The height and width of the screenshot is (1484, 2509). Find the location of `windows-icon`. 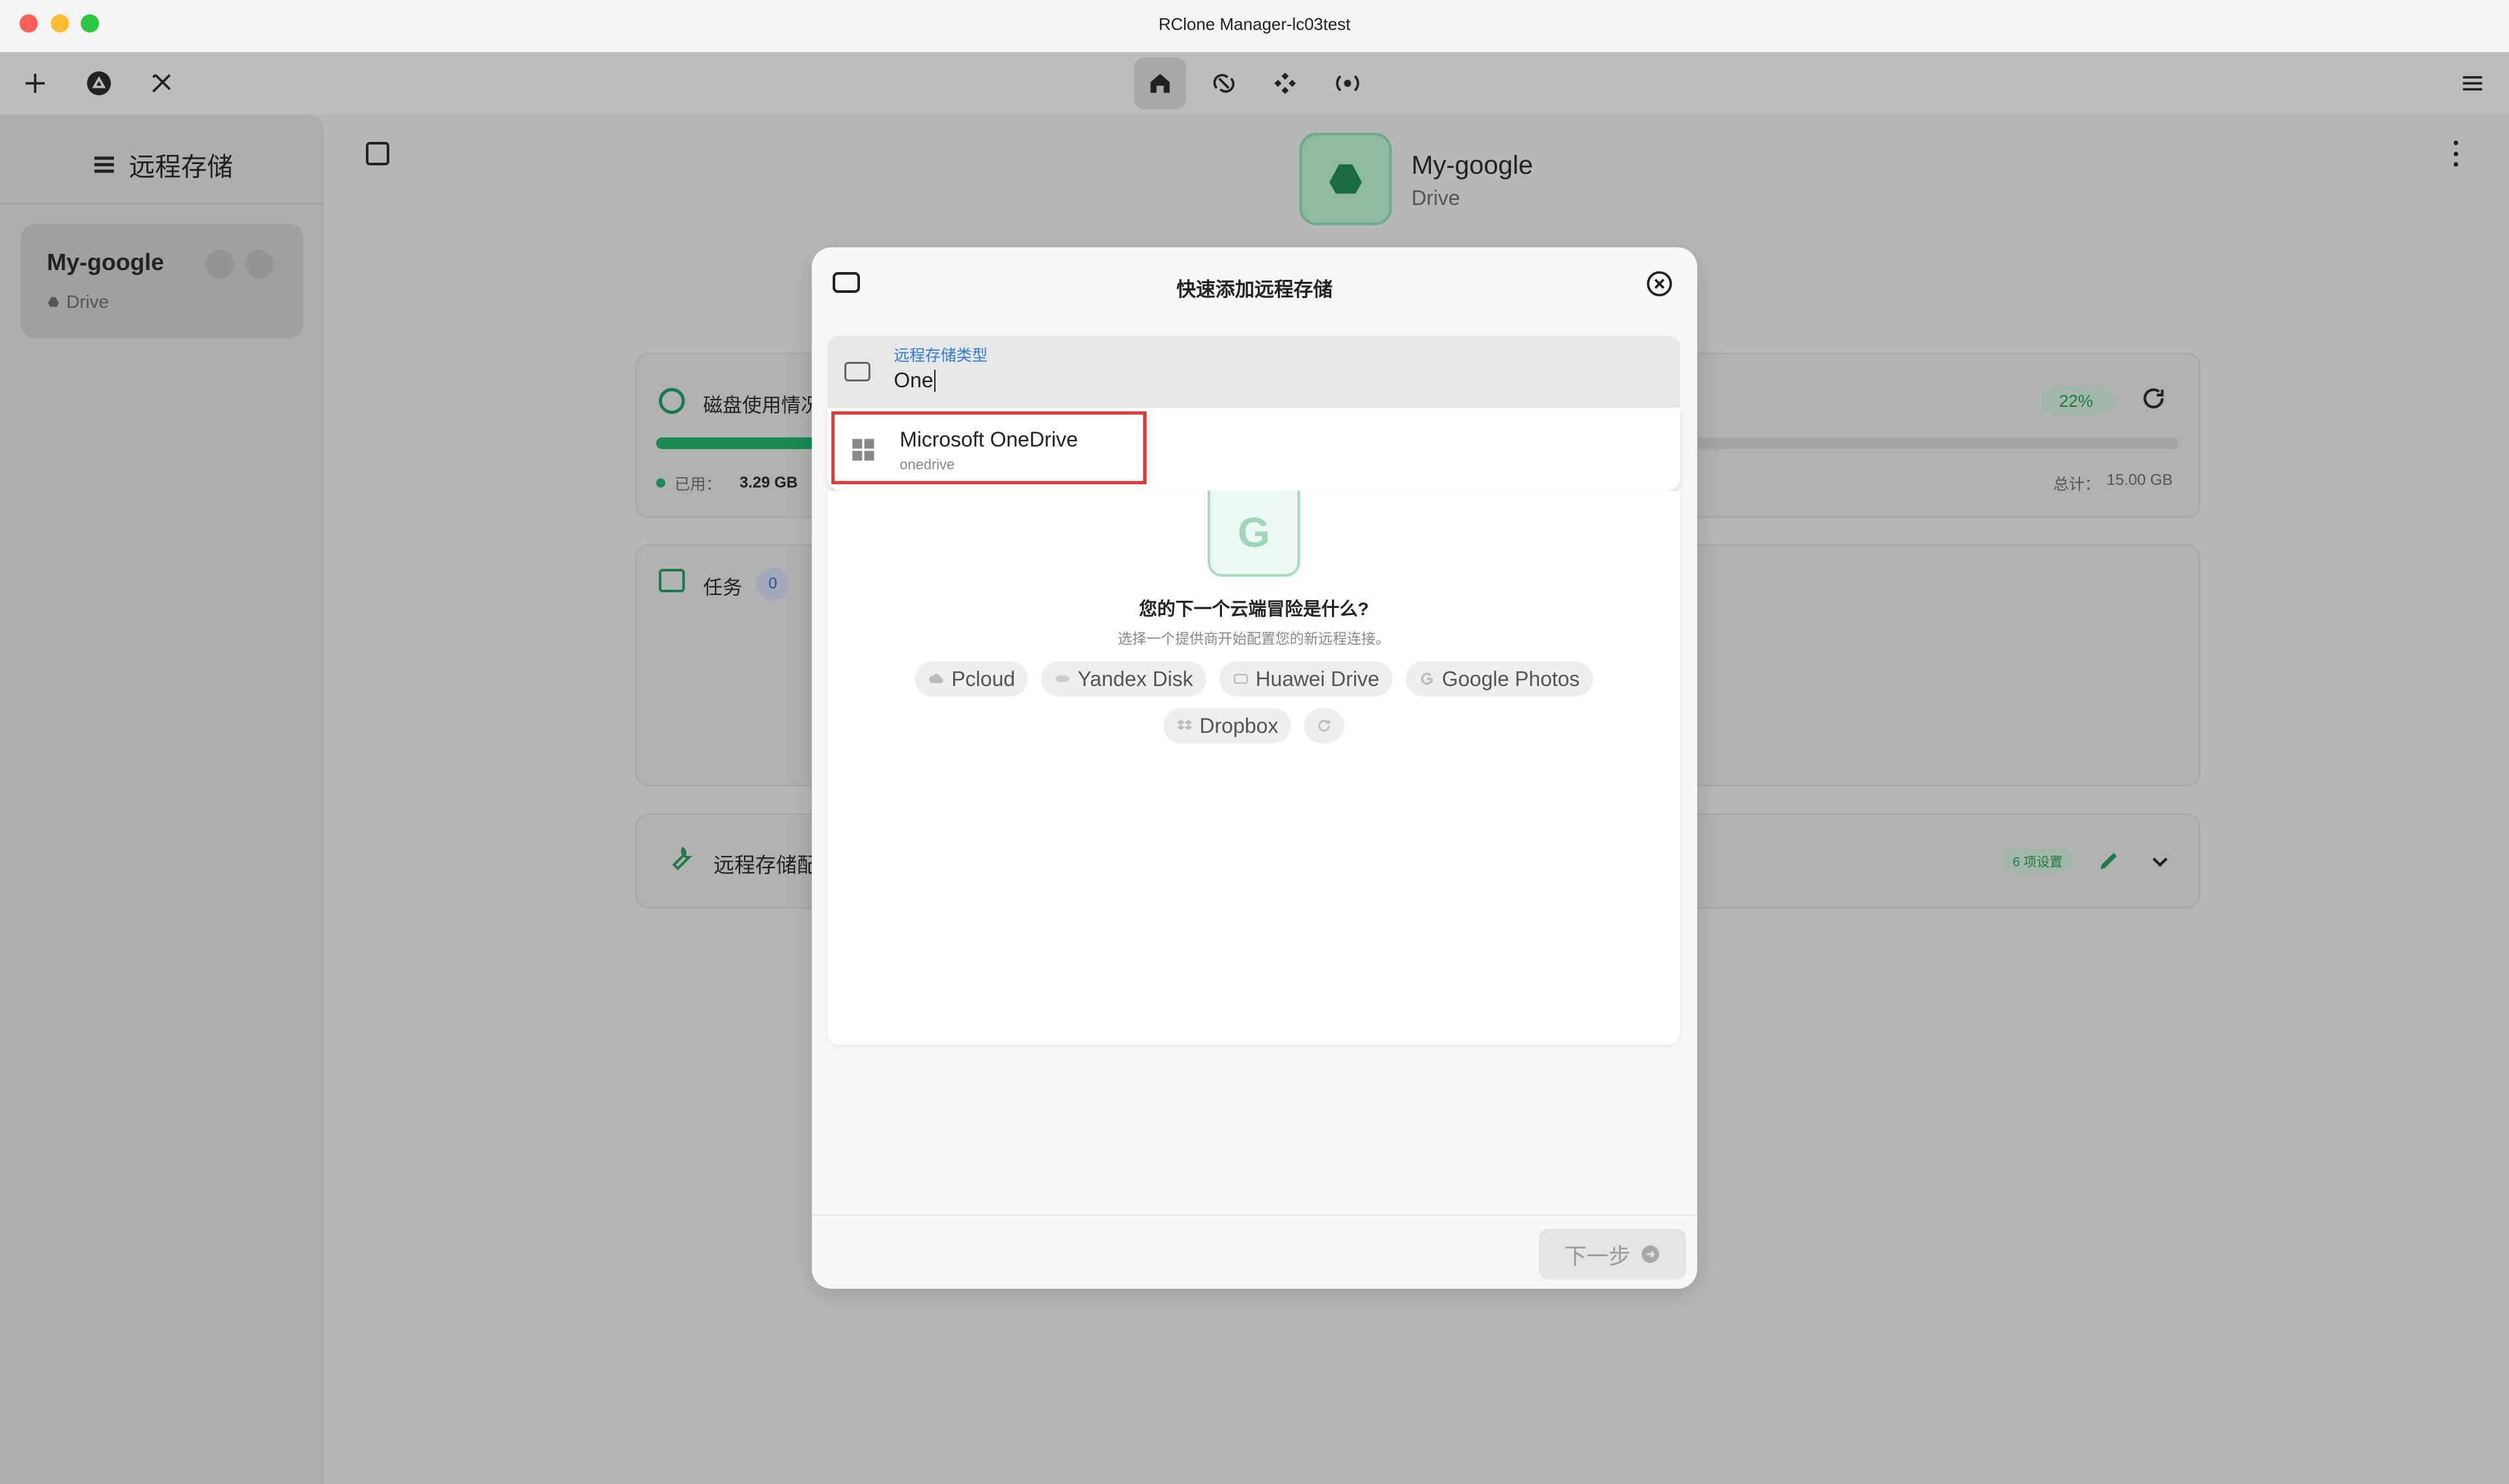

windows-icon is located at coordinates (863, 450).